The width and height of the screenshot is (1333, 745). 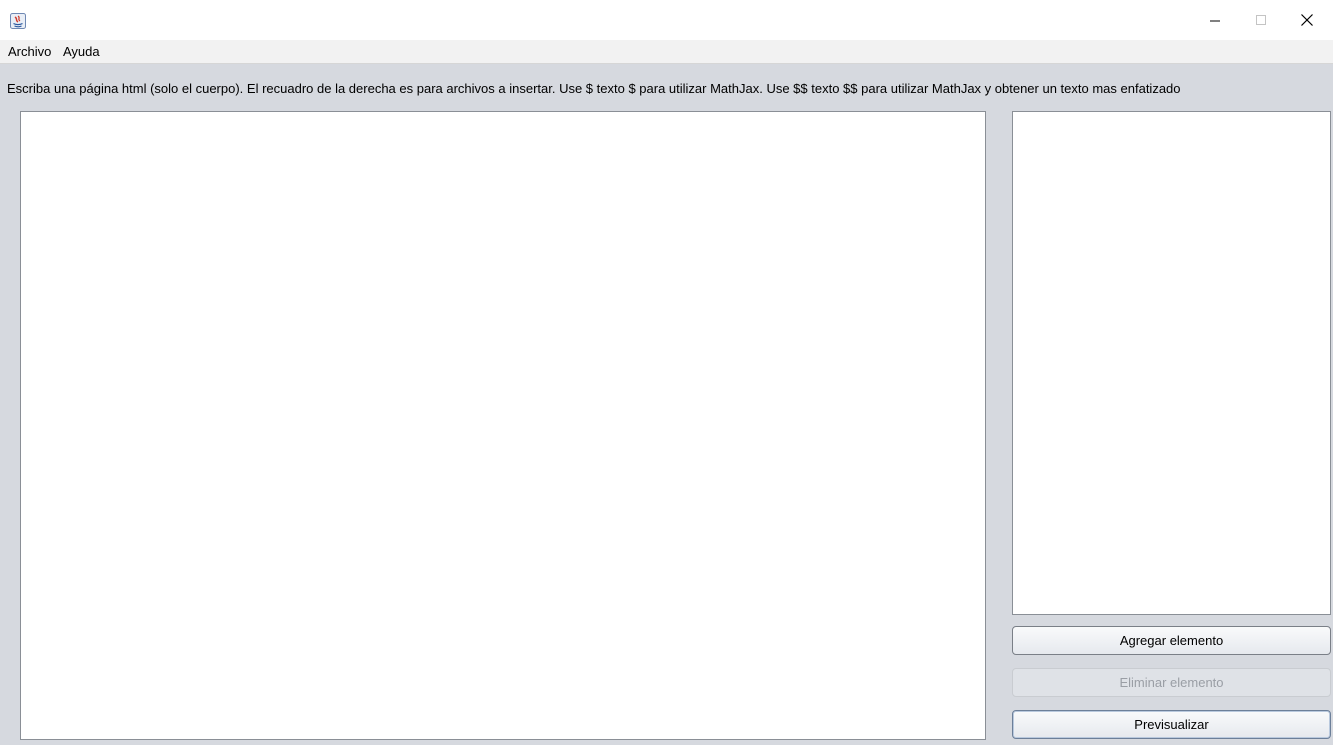 I want to click on menu-bar: Archivo Ayuda, so click(x=666, y=52).